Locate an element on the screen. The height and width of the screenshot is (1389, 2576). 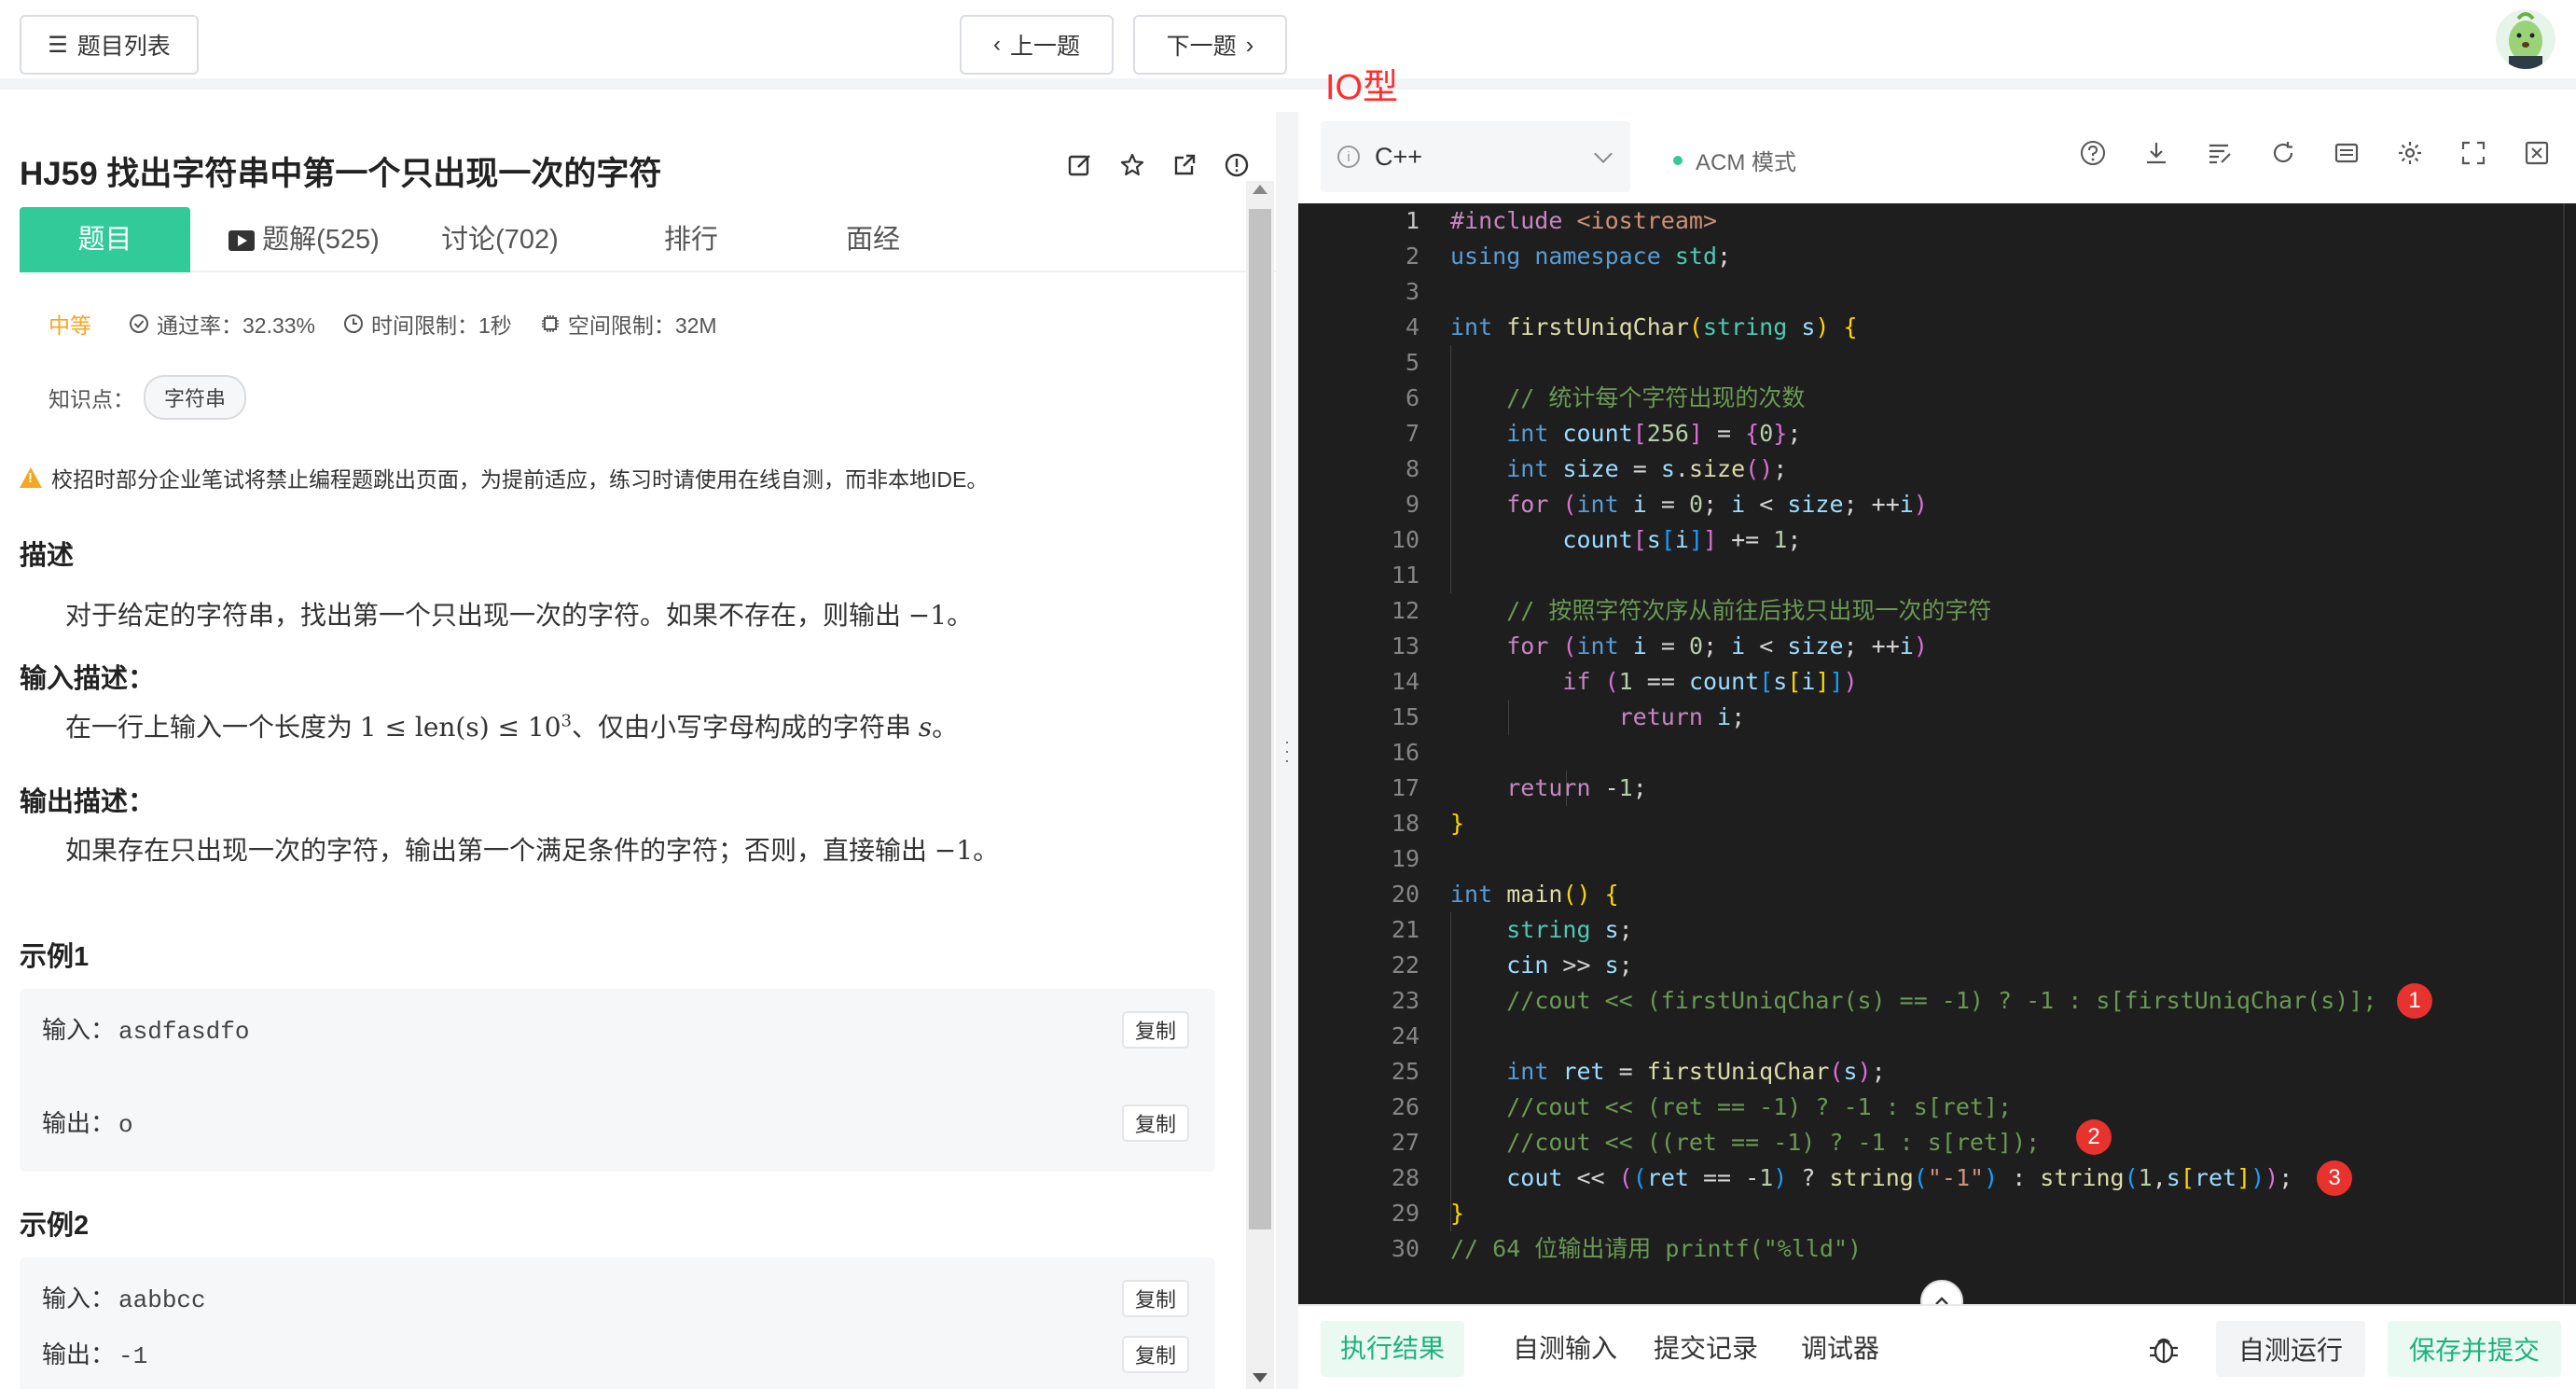
prev-problem-button: ‹ 上一题 is located at coordinates (1037, 45).